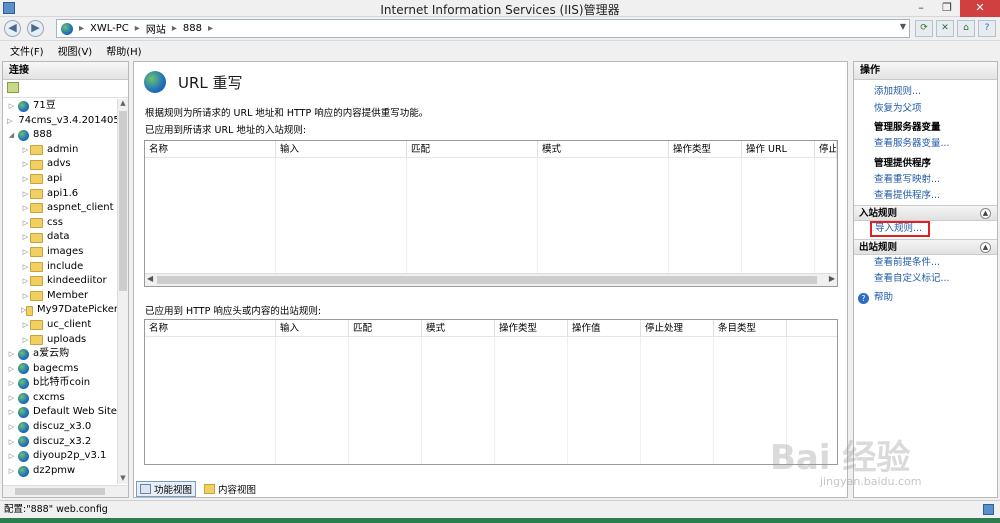  Describe the element at coordinates (13, 87) in the screenshot. I see `connect-icon` at that location.